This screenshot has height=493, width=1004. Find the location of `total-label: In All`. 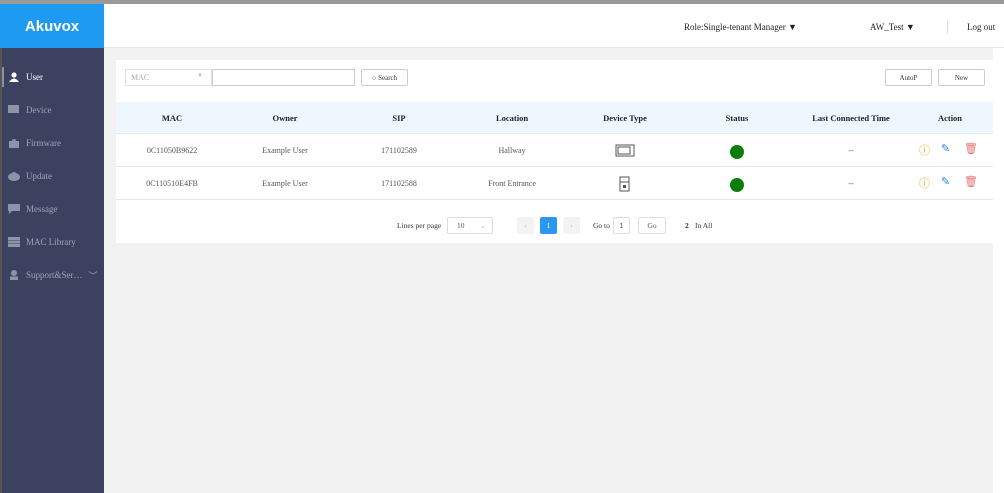

total-label: In All is located at coordinates (704, 225).